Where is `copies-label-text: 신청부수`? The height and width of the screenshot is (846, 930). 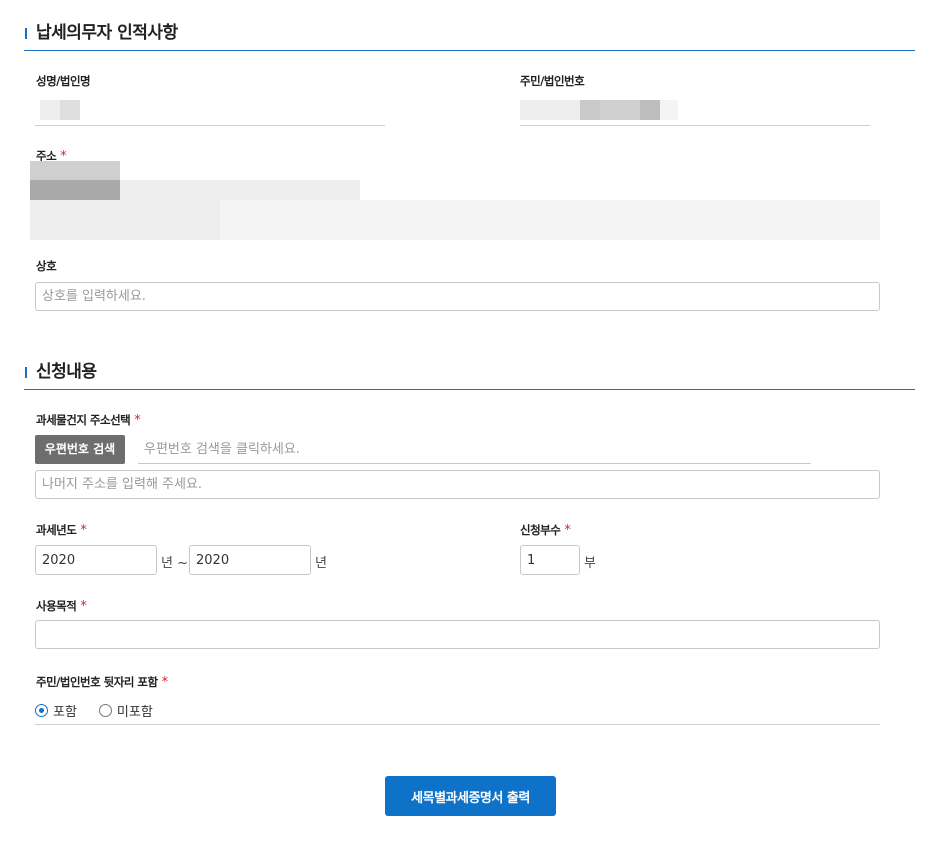 copies-label-text: 신청부수 is located at coordinates (540, 530).